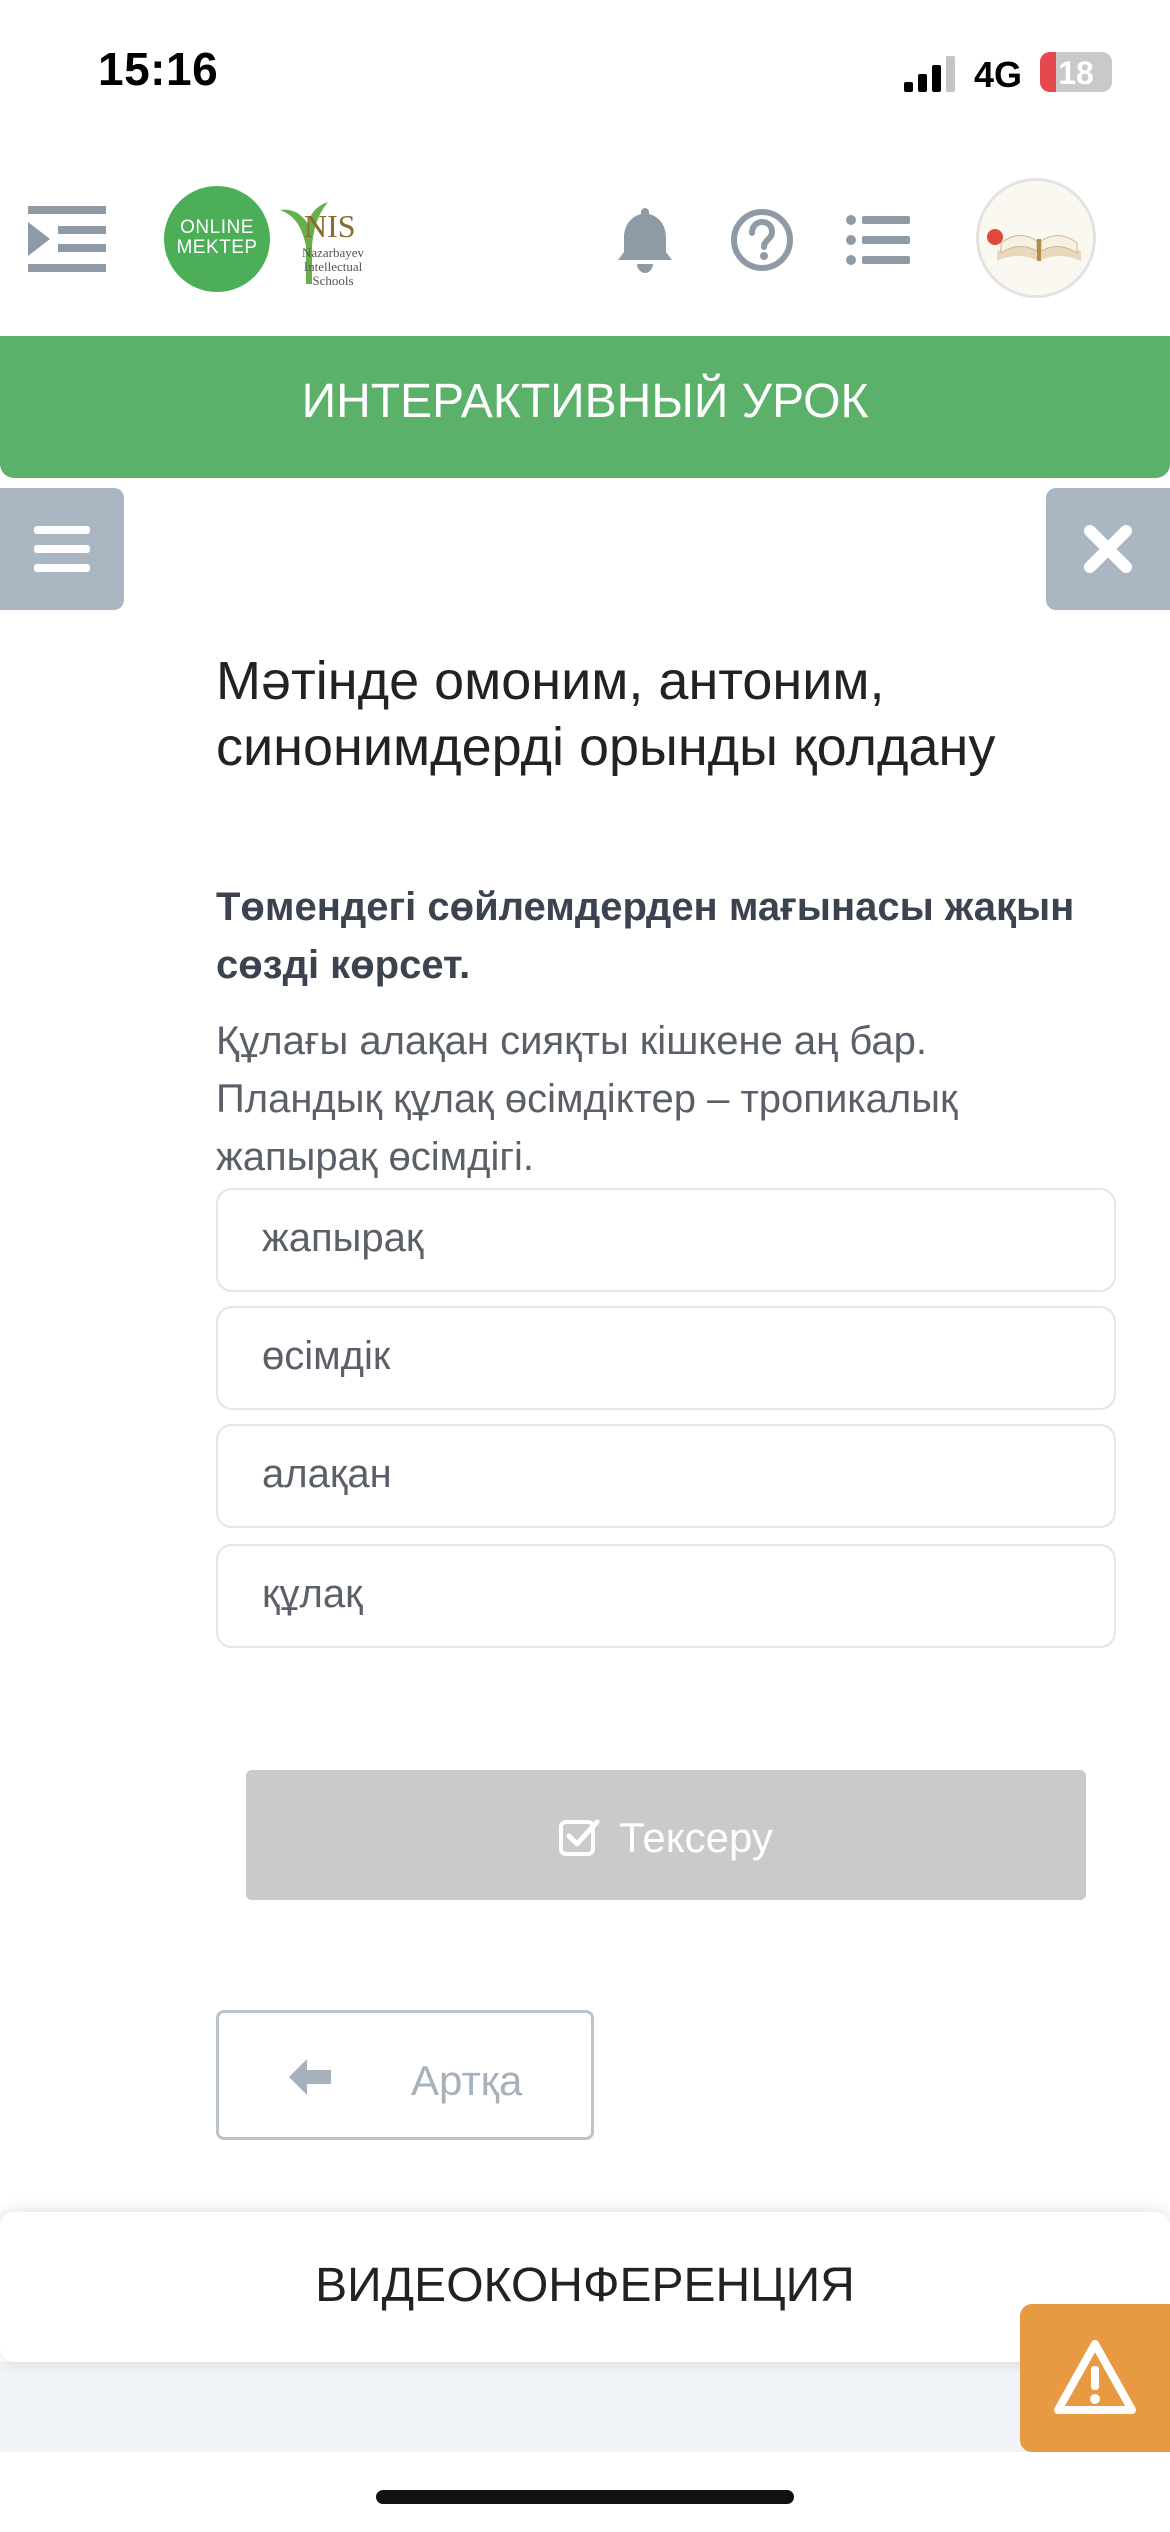 The width and height of the screenshot is (1170, 2532). Describe the element at coordinates (467, 2080) in the screenshot. I see `back-label: Артқа` at that location.